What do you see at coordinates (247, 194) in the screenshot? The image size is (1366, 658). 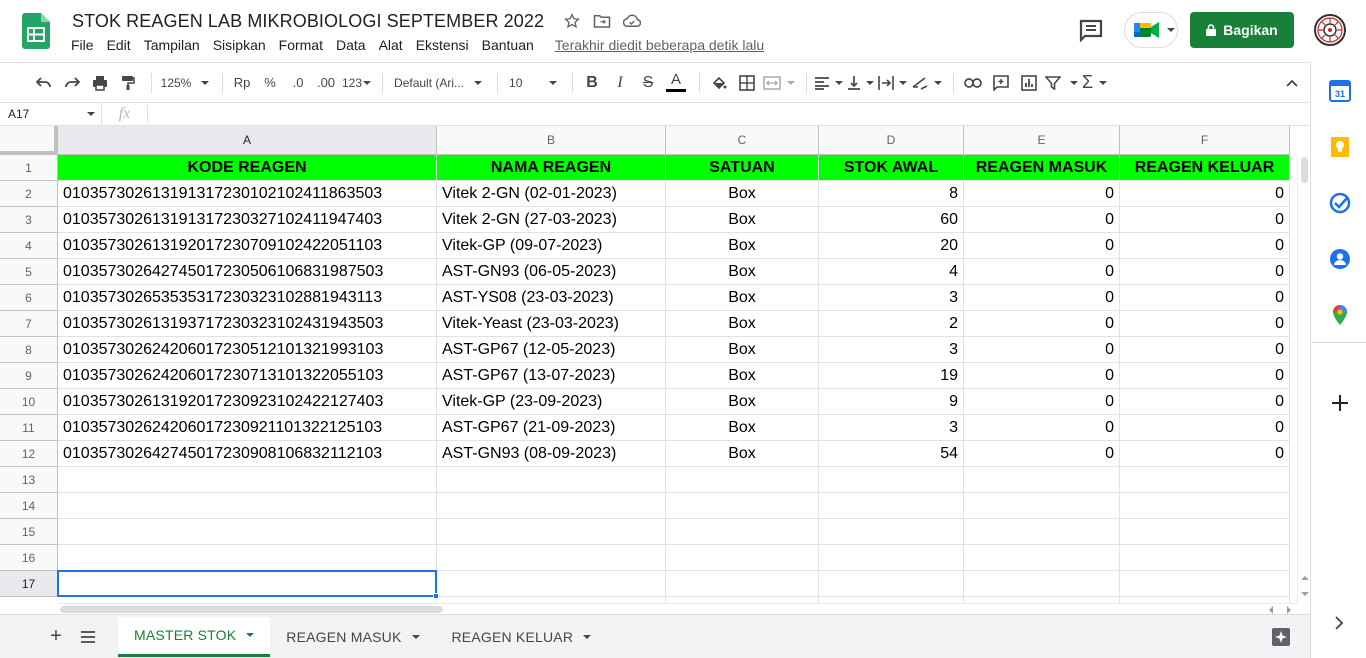 I see `table-cell: 010357302613191317230102102411863503` at bounding box center [247, 194].